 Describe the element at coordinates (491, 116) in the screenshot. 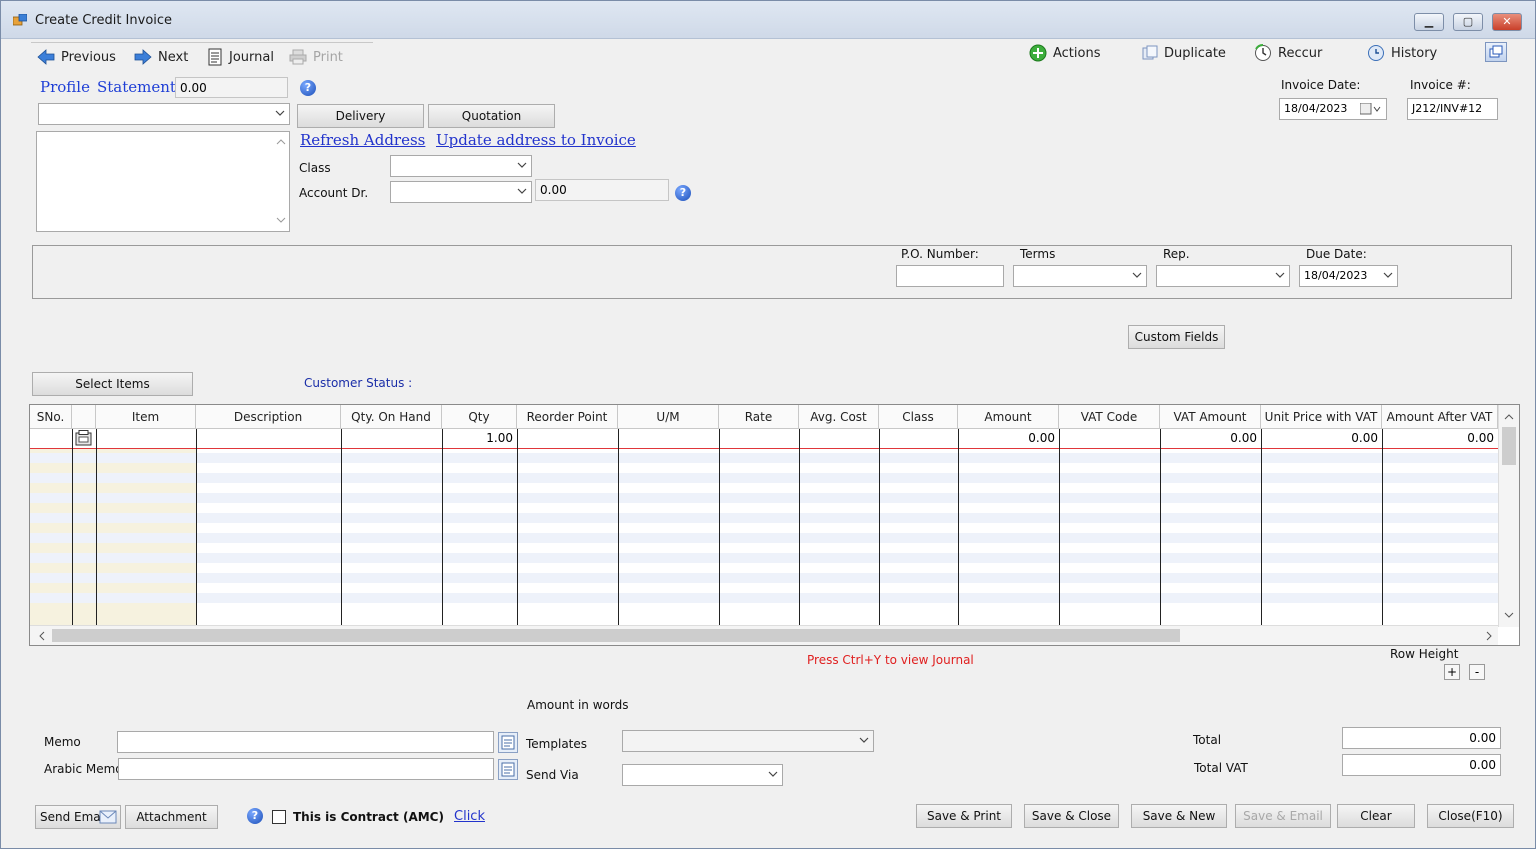

I see `quotation-button: Quotation` at that location.